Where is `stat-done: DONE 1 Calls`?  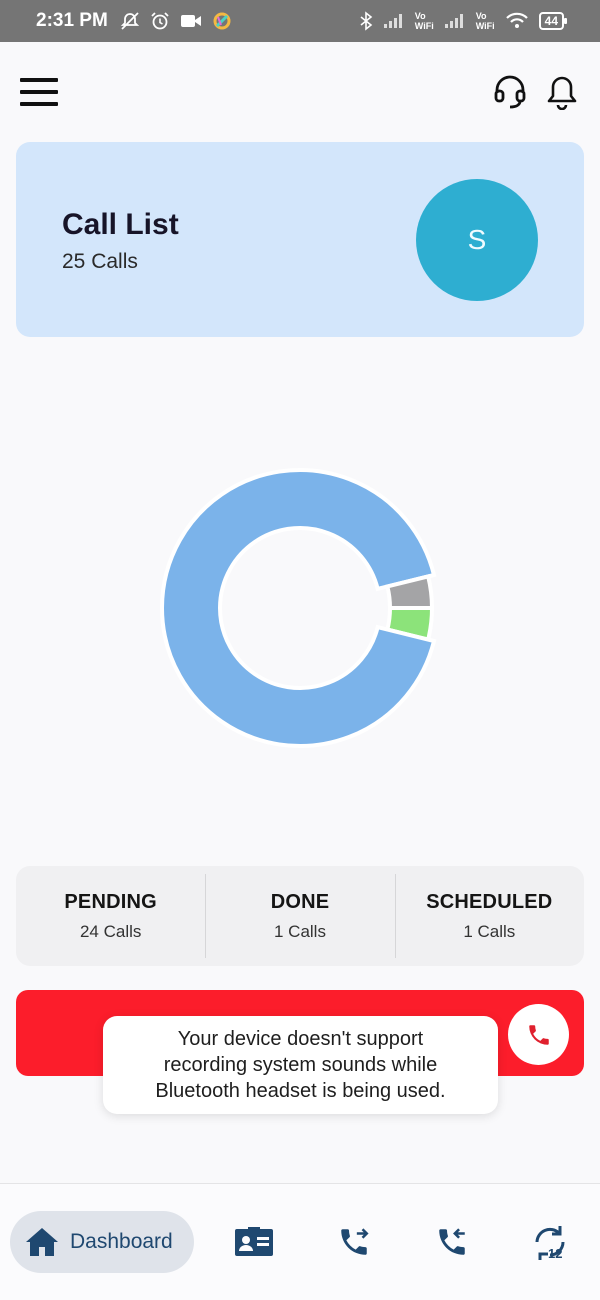 stat-done: DONE 1 Calls is located at coordinates (299, 916).